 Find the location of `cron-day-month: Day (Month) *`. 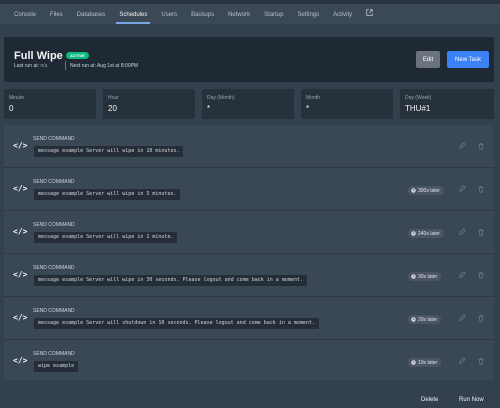

cron-day-month: Day (Month) * is located at coordinates (248, 104).